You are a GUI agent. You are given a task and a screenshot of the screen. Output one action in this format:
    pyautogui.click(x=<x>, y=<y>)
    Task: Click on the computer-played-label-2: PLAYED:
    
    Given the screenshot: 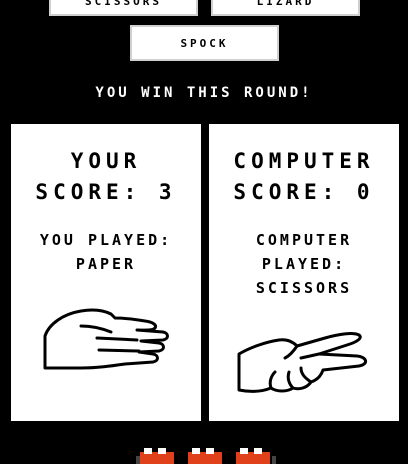 What is the action you would take?
    pyautogui.click(x=304, y=264)
    